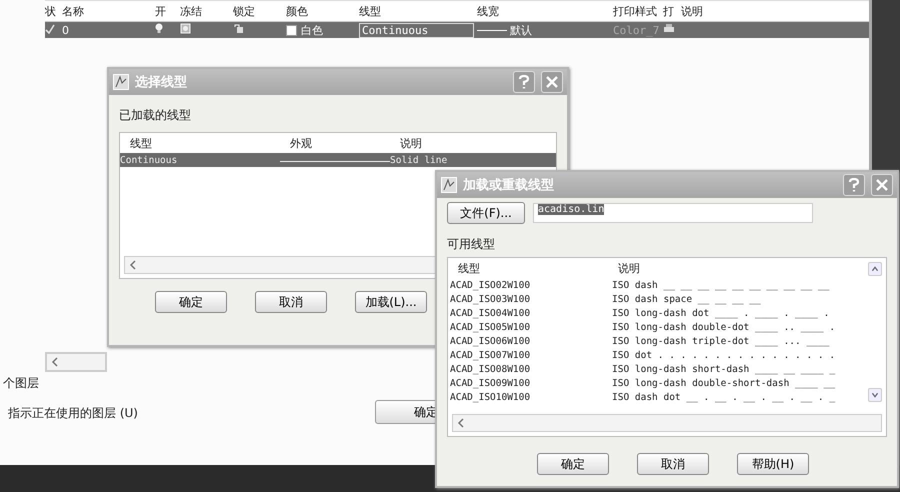  I want to click on linetype-cell: Continuous, so click(416, 30).